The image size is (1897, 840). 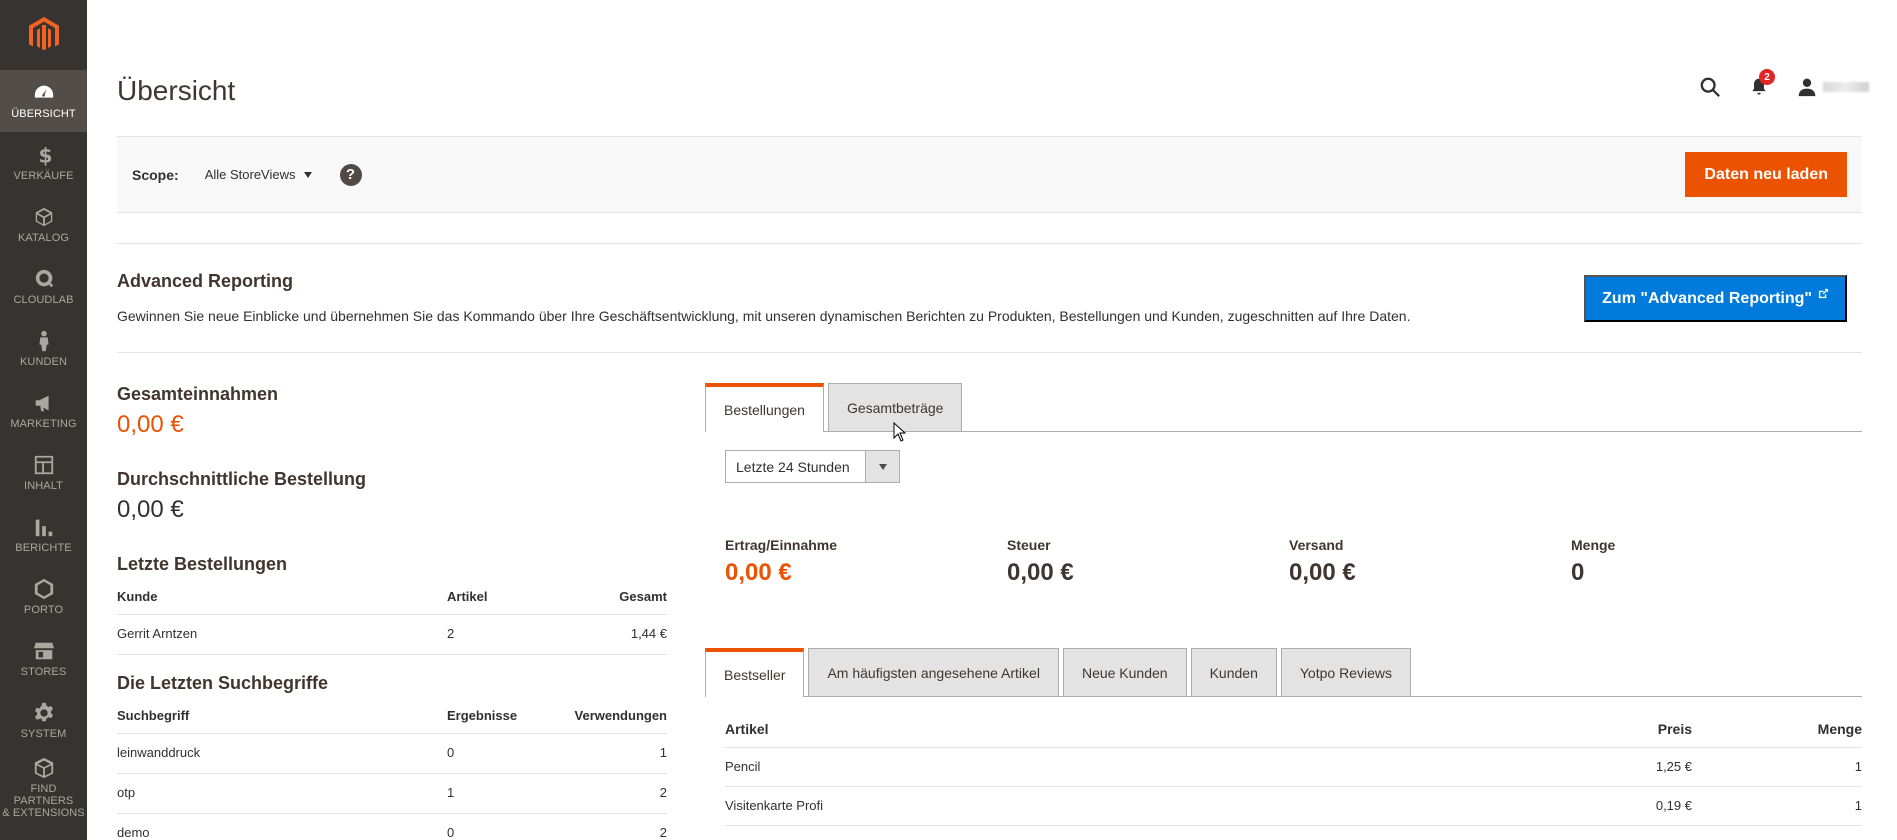 I want to click on average-order-title: Durchschnittliche Bestellung, so click(x=242, y=479).